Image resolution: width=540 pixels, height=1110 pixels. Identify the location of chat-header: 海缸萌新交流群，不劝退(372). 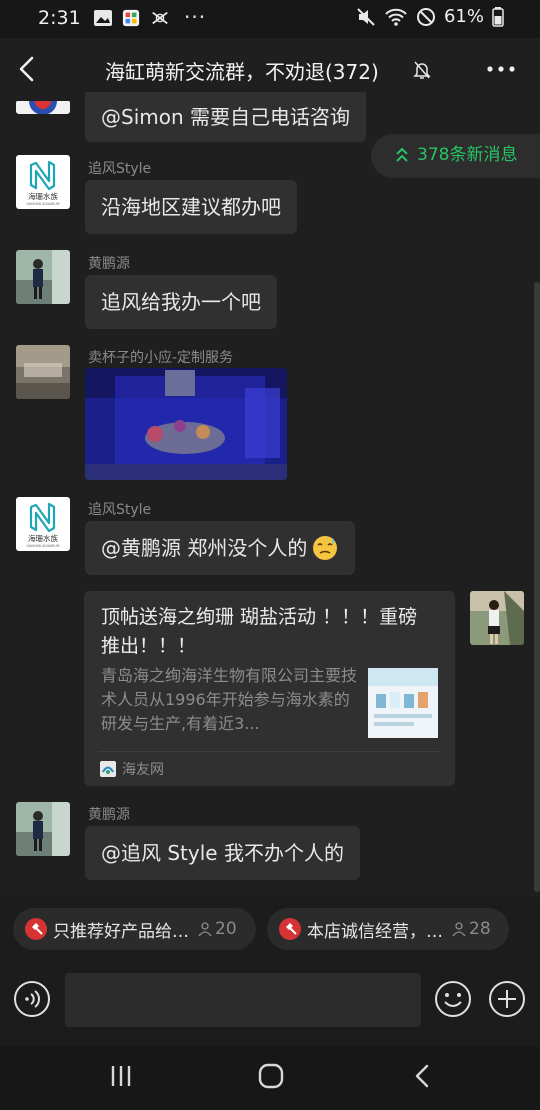
(270, 69).